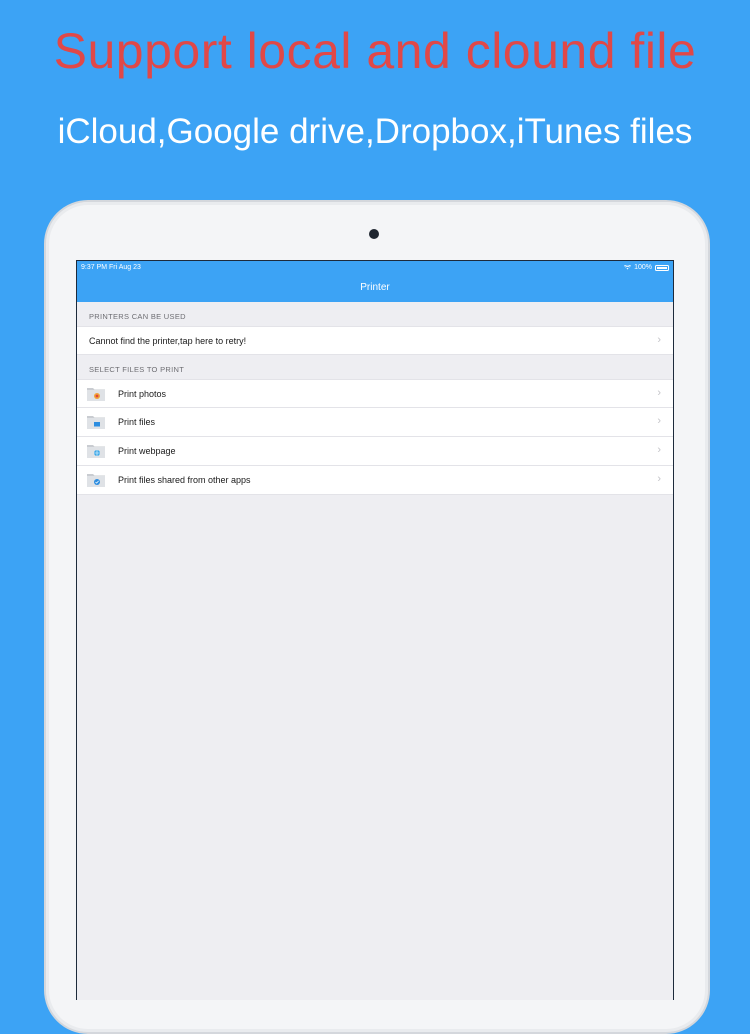 The height and width of the screenshot is (1034, 750). Describe the element at coordinates (375, 267) in the screenshot. I see `status-bar: 9:37 PM Fri Aug 23 100%` at that location.